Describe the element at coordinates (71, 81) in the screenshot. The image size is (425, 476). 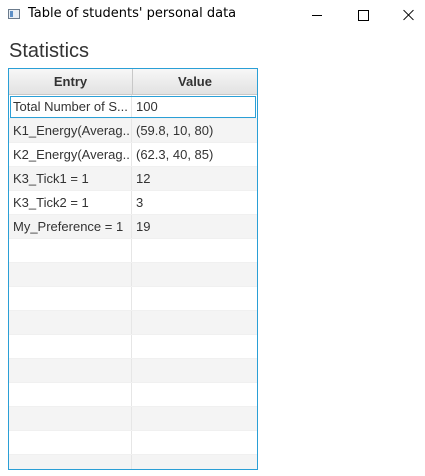
I see `column-header-entry: Entry` at that location.